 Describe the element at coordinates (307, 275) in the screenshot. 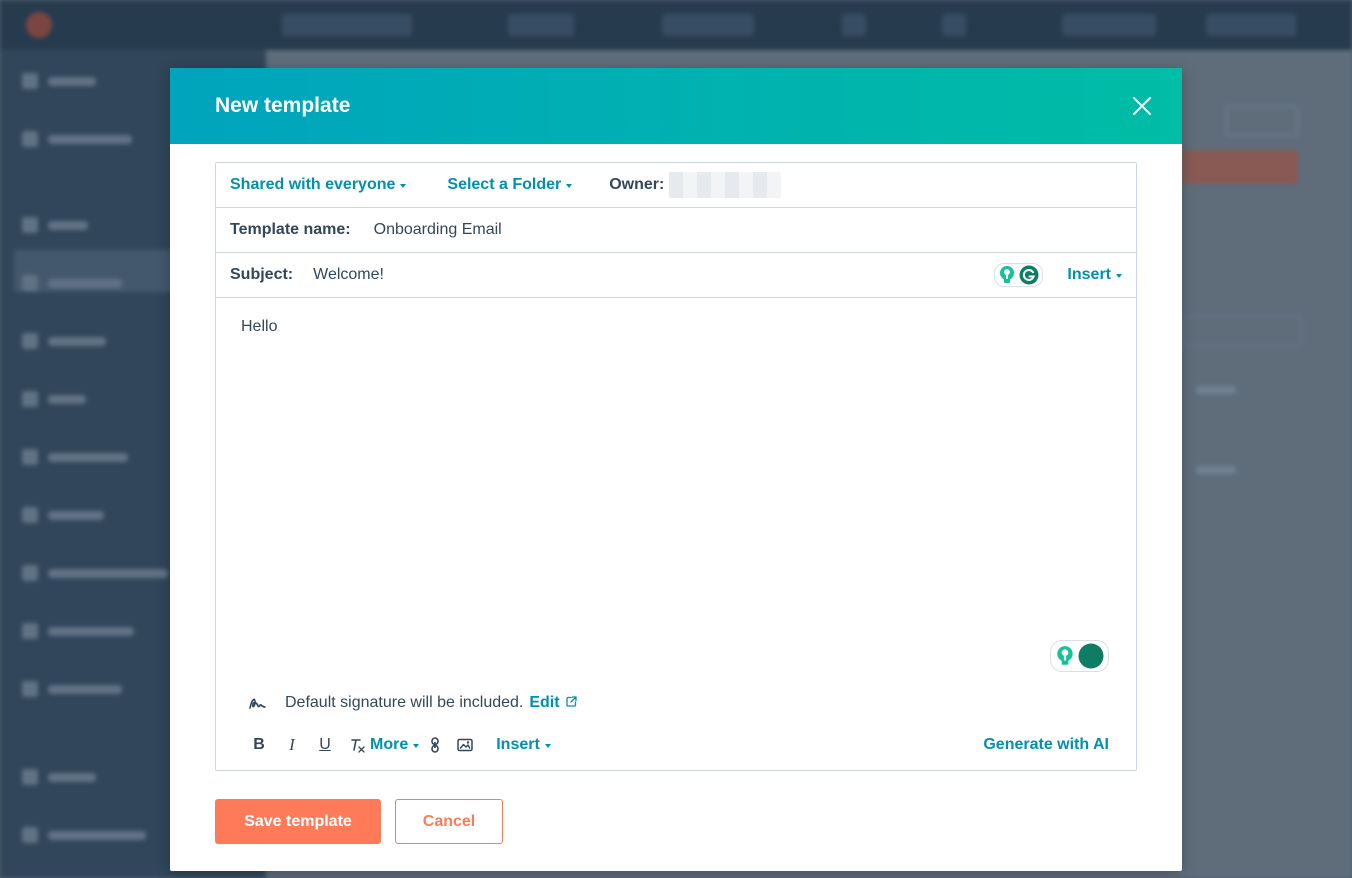

I see `subject-field: Subject: Welcome!` at that location.